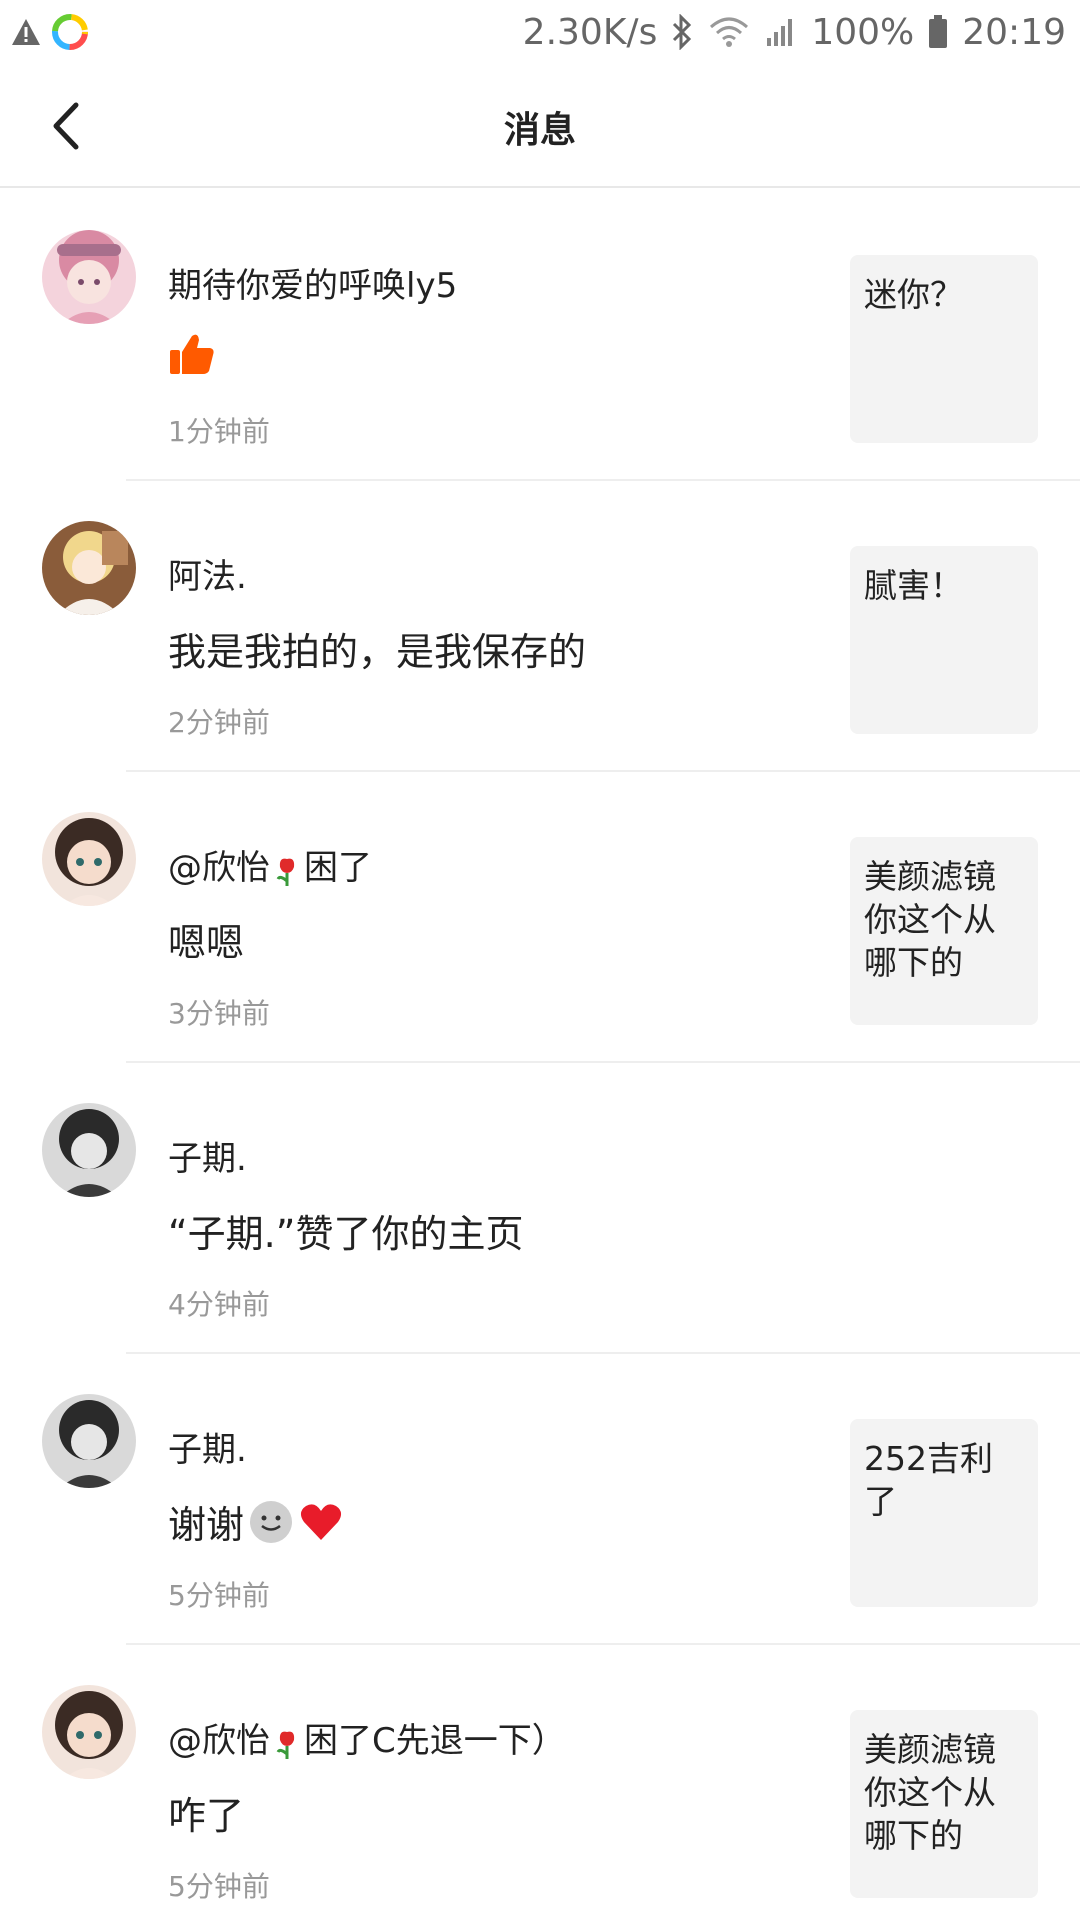  I want to click on timestamp: 2分钟前, so click(219, 722).